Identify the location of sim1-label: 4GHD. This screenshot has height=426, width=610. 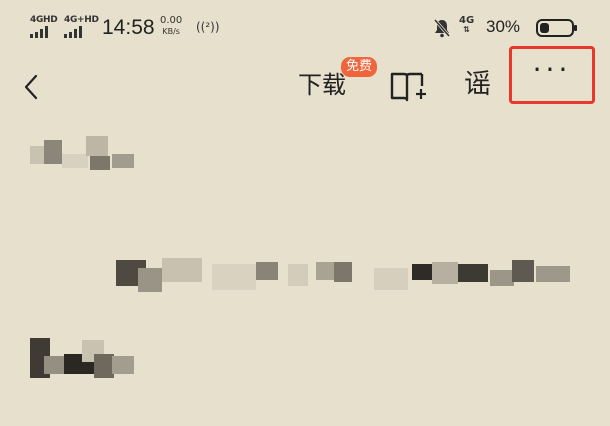
(44, 20).